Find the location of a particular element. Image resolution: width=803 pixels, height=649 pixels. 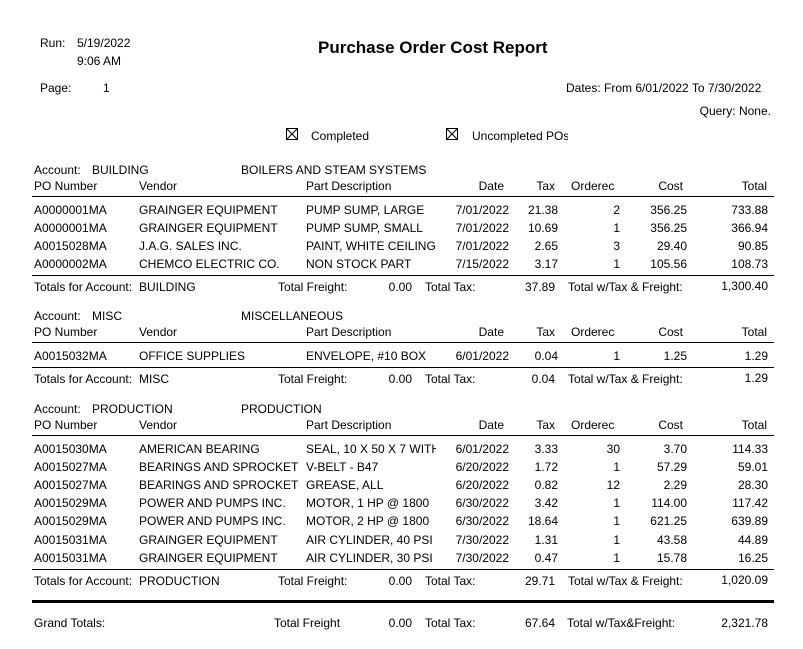

po-number: A0015028MA is located at coordinates (70, 246).